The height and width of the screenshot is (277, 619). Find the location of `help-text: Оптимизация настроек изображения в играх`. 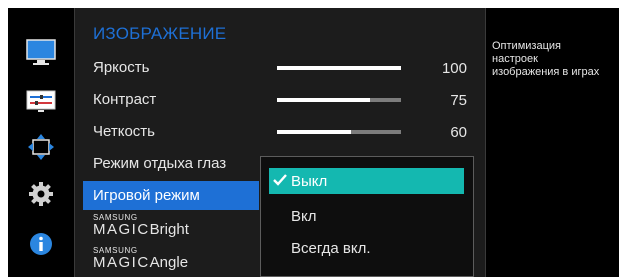

help-text: Оптимизация настроек изображения в играх is located at coordinates (546, 59).